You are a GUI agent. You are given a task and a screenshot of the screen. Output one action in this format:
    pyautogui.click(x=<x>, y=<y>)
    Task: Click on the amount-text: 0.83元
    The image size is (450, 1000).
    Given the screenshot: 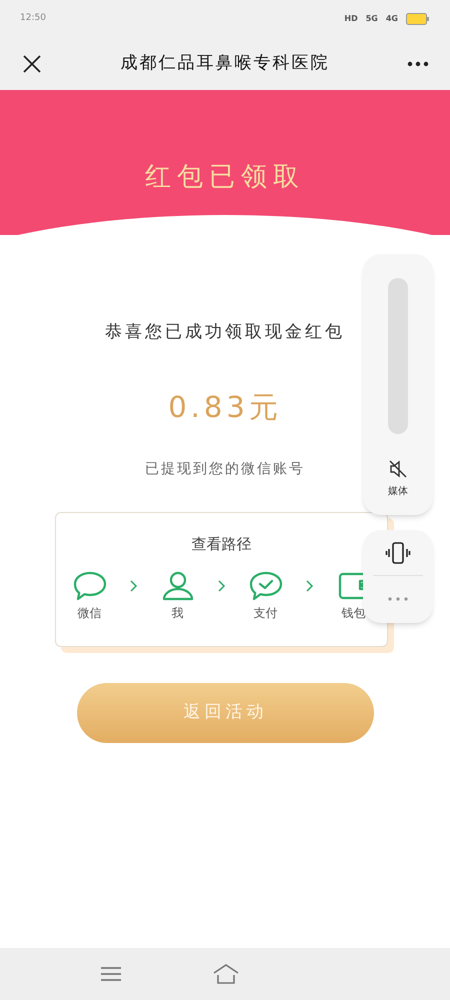 What is the action you would take?
    pyautogui.click(x=225, y=407)
    